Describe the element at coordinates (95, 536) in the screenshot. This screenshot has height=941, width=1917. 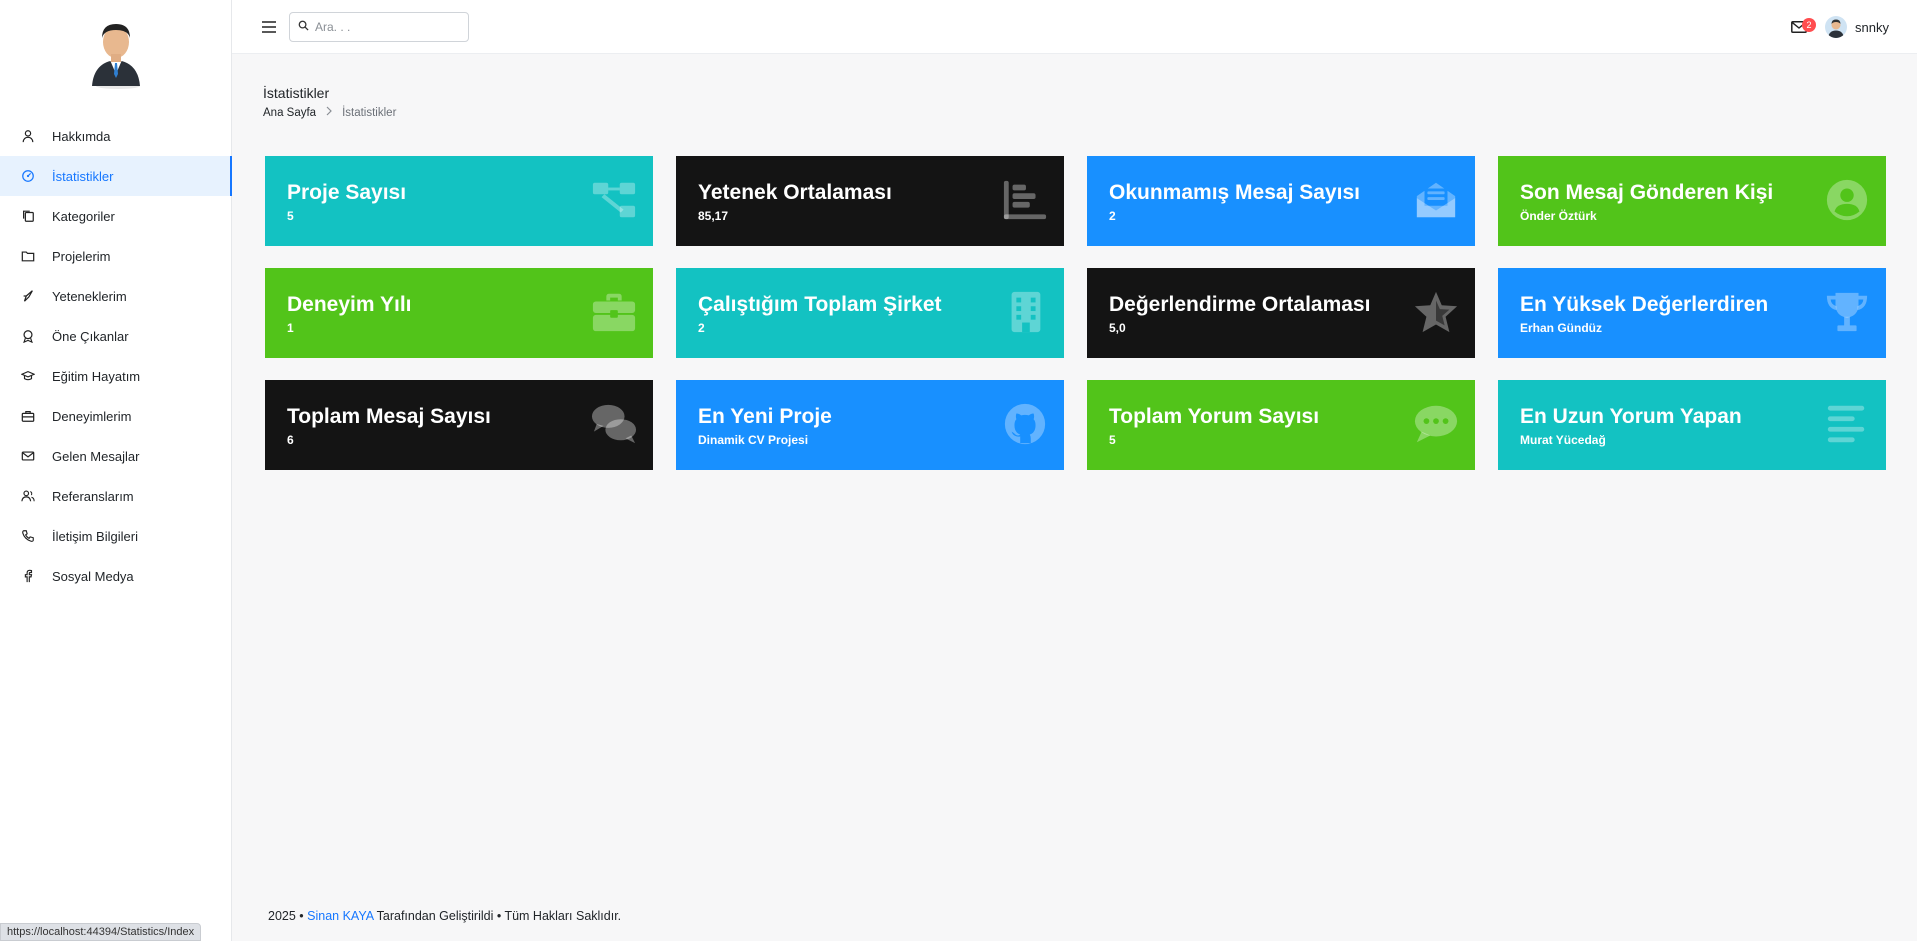
I see `sidebar-item-label: İletişim Bilgileri` at that location.